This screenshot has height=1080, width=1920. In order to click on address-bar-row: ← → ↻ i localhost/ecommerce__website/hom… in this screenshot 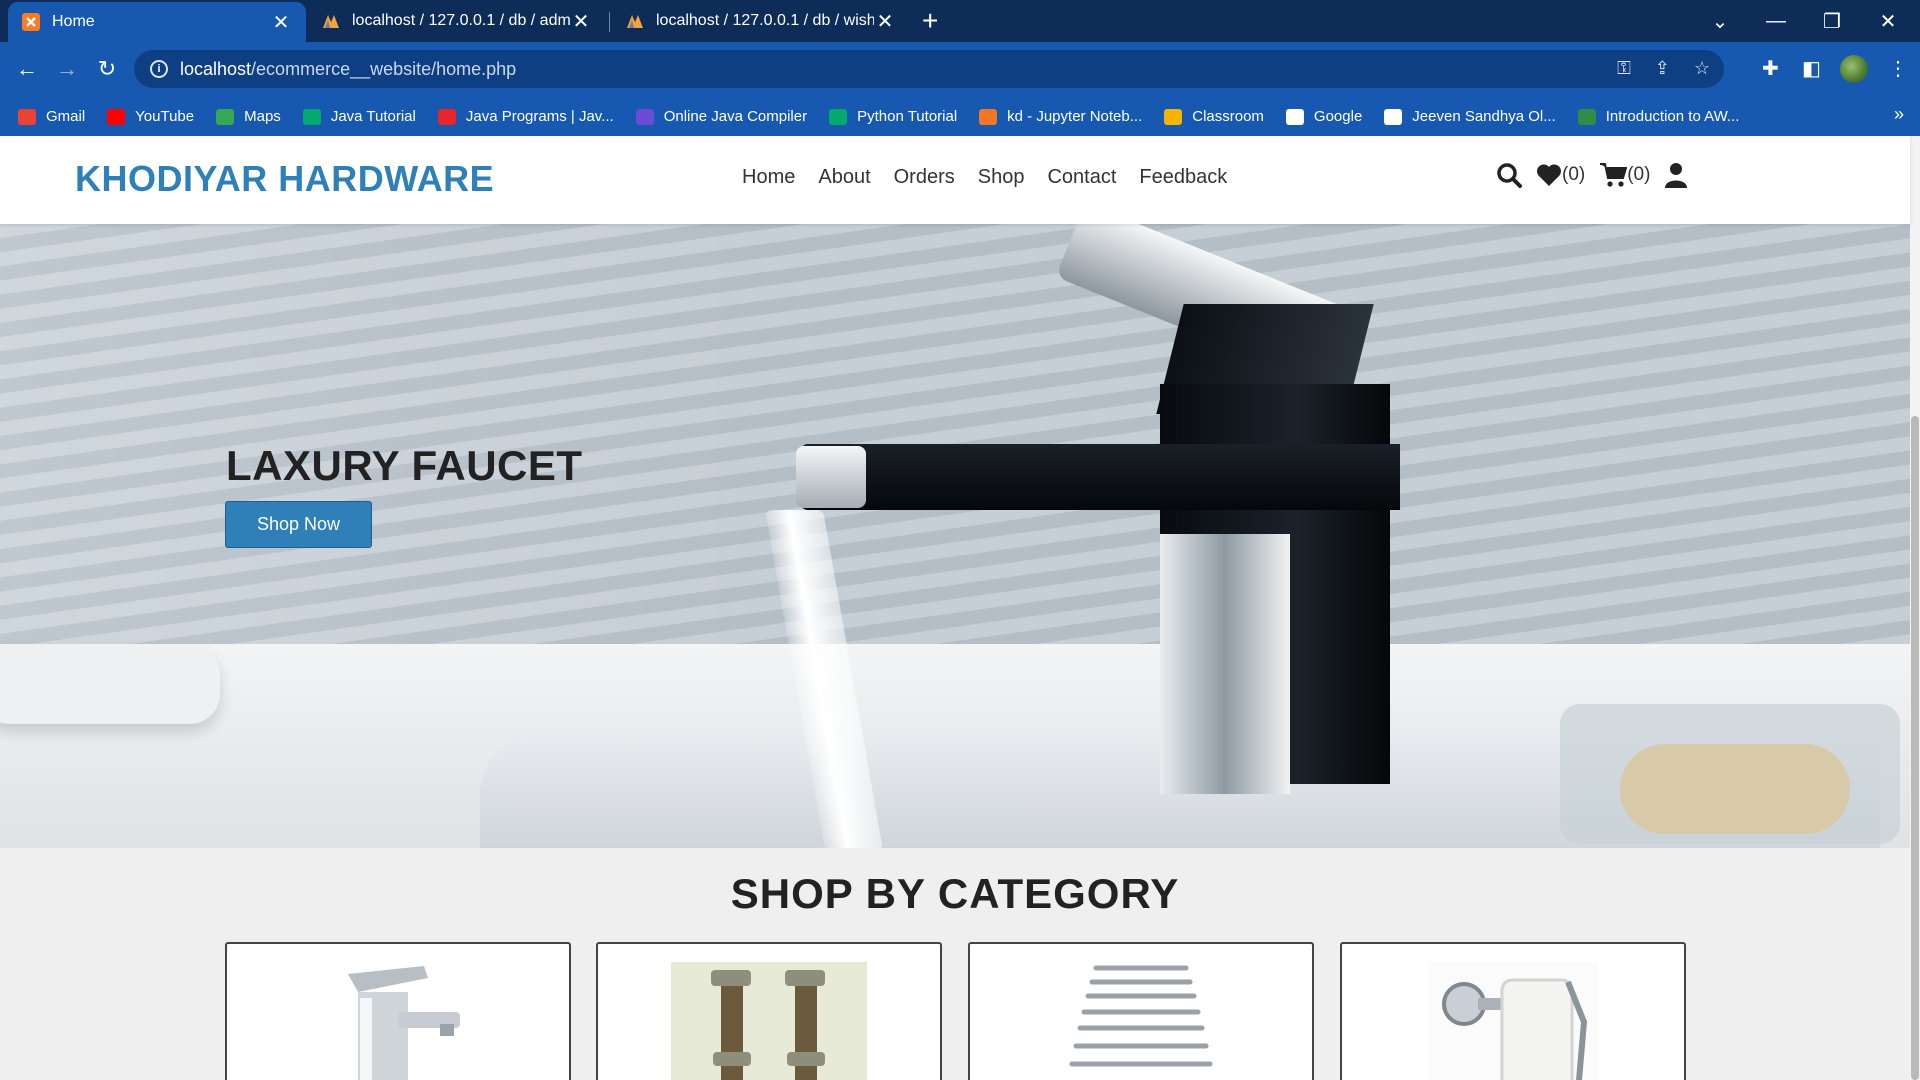, I will do `click(960, 69)`.